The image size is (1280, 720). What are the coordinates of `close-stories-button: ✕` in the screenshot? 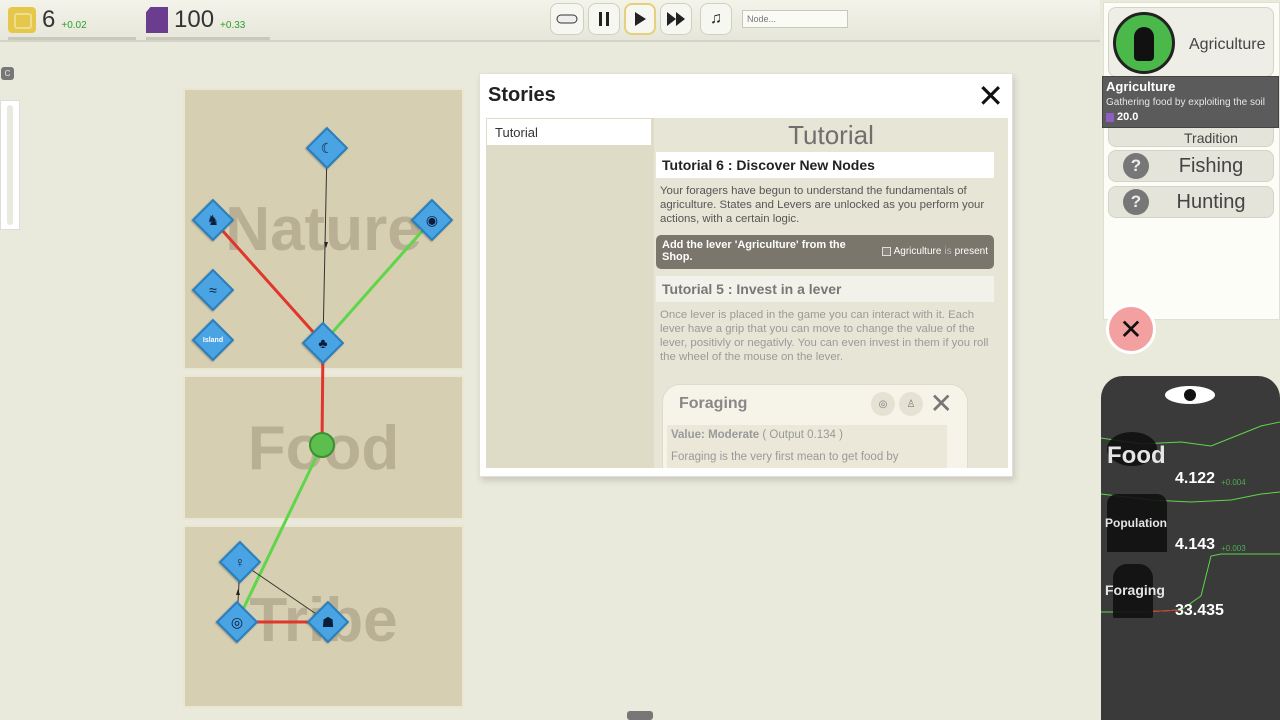 It's located at (990, 96).